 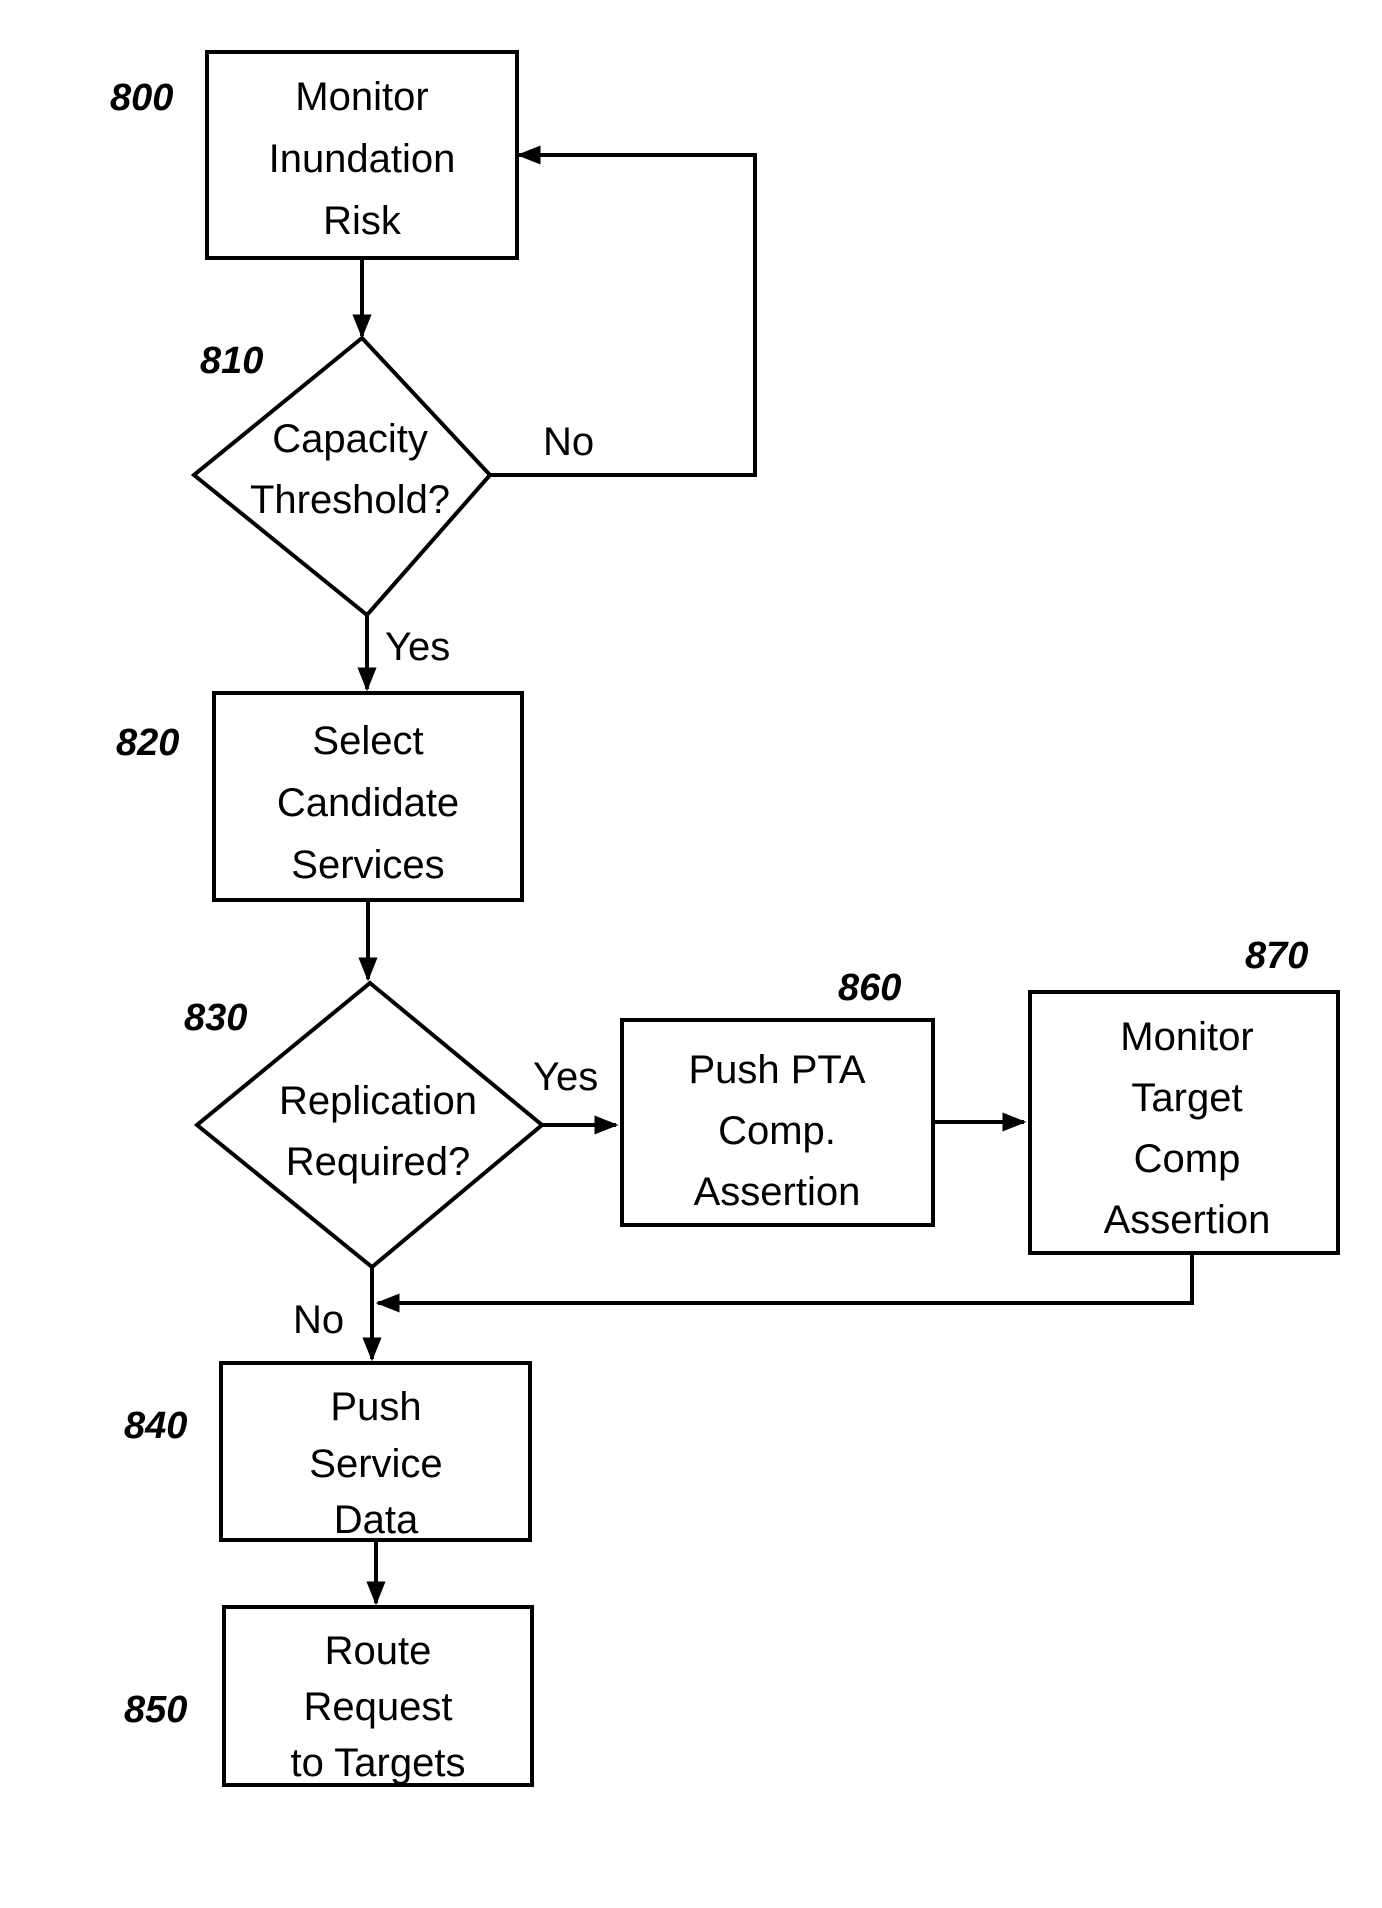 I want to click on node-860-push-pta-comp-assertion: 860 Push PTA Comp. Assertion, so click(x=777, y=1097).